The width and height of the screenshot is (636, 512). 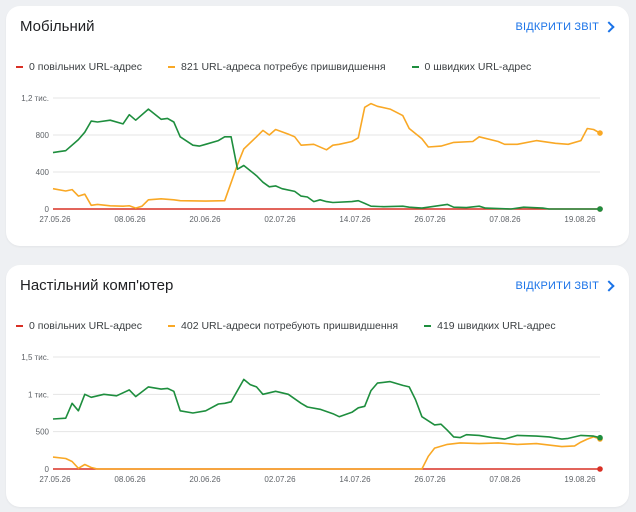 I want to click on mobile-x-tick-label: 19.08.26, so click(x=580, y=219).